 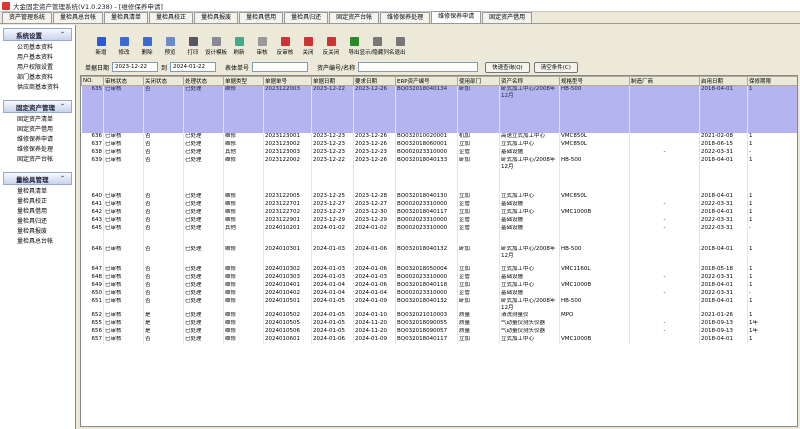 What do you see at coordinates (44, 202) in the screenshot?
I see `sidebar-item: 量检具校正` at bounding box center [44, 202].